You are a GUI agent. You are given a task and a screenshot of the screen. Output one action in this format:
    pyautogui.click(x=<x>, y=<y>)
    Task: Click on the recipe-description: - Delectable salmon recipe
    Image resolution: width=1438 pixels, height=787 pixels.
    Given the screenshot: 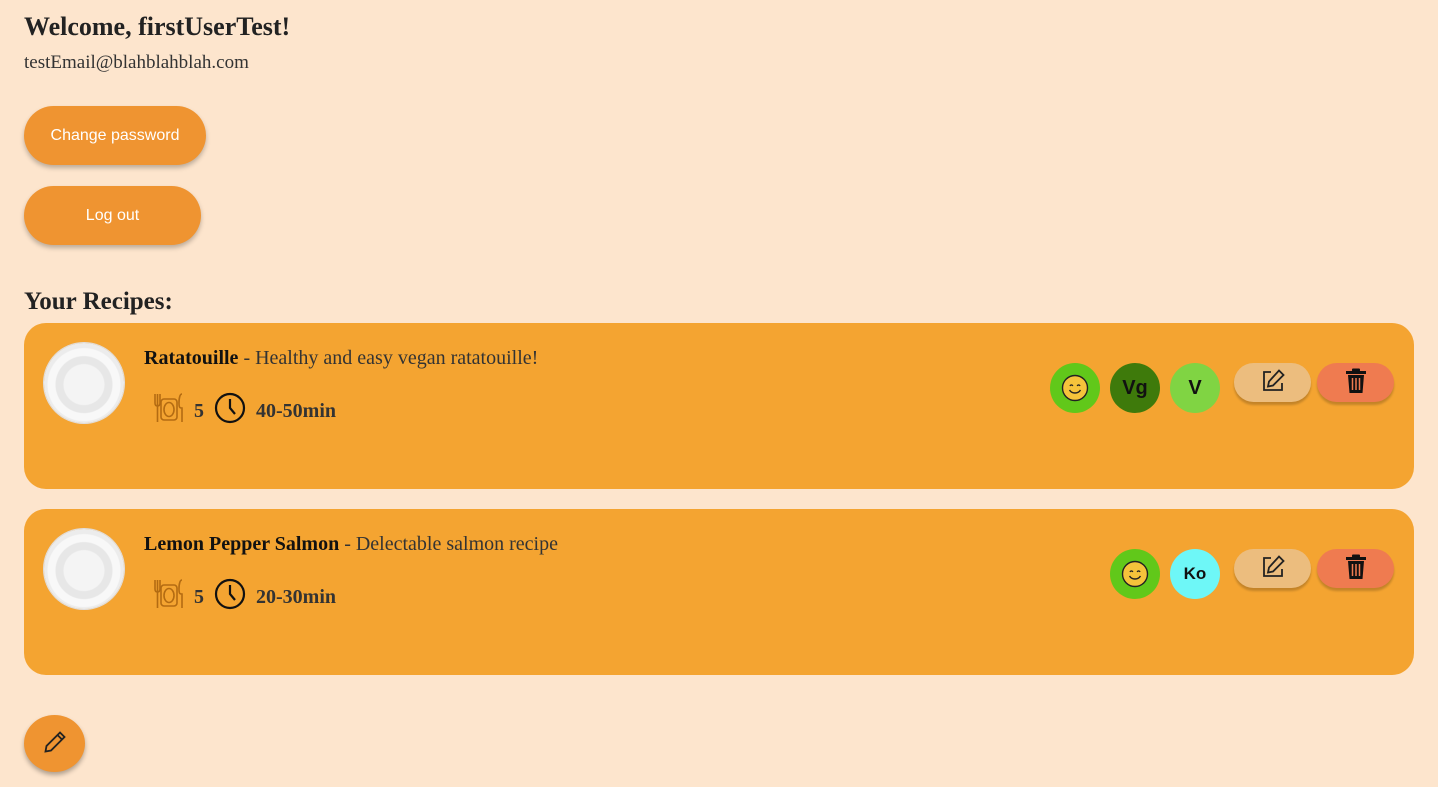 What is the action you would take?
    pyautogui.click(x=448, y=544)
    